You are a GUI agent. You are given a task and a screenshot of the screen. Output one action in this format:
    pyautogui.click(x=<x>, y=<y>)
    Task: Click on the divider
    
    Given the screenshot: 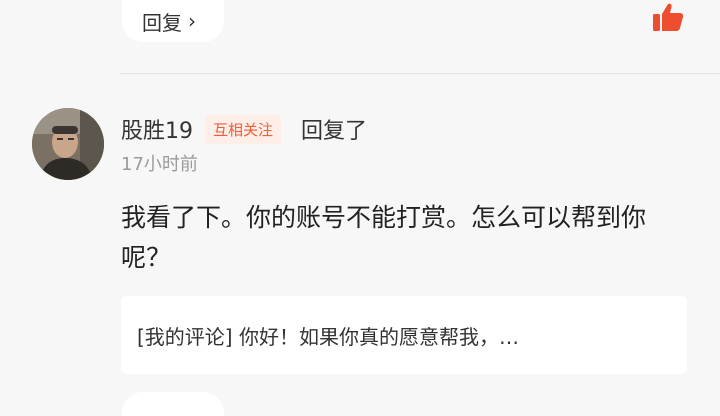 What is the action you would take?
    pyautogui.click(x=420, y=73)
    